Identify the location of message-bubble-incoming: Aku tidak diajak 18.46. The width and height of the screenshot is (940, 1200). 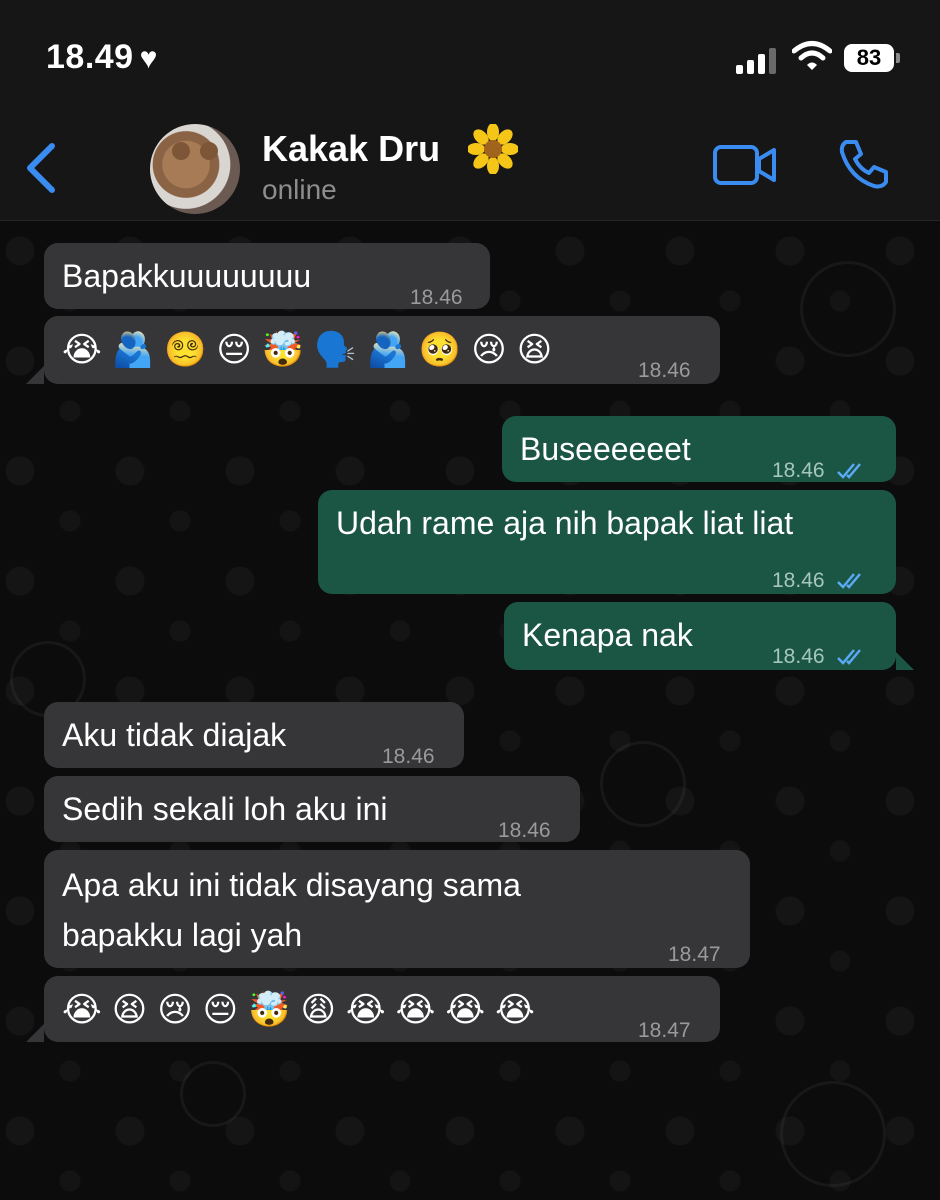
(254, 735).